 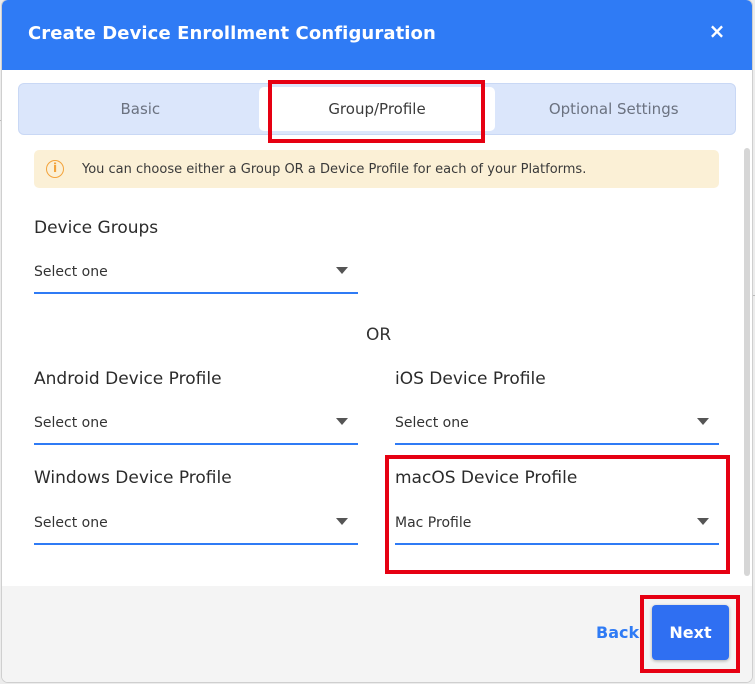 I want to click on ios-profile-value: Select one, so click(x=432, y=423).